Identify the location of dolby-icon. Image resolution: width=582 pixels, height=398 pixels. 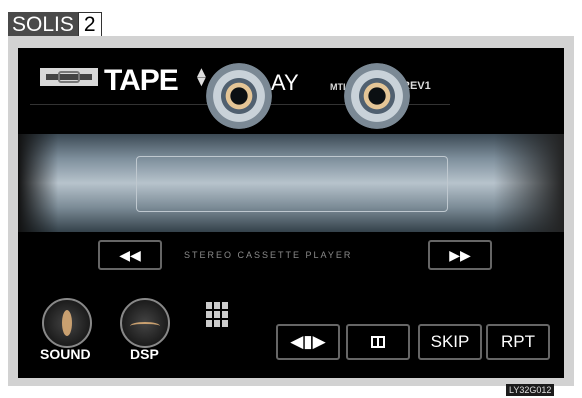
(378, 342).